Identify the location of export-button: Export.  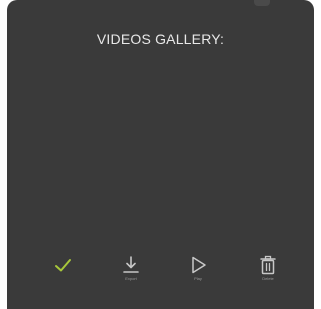
(131, 275).